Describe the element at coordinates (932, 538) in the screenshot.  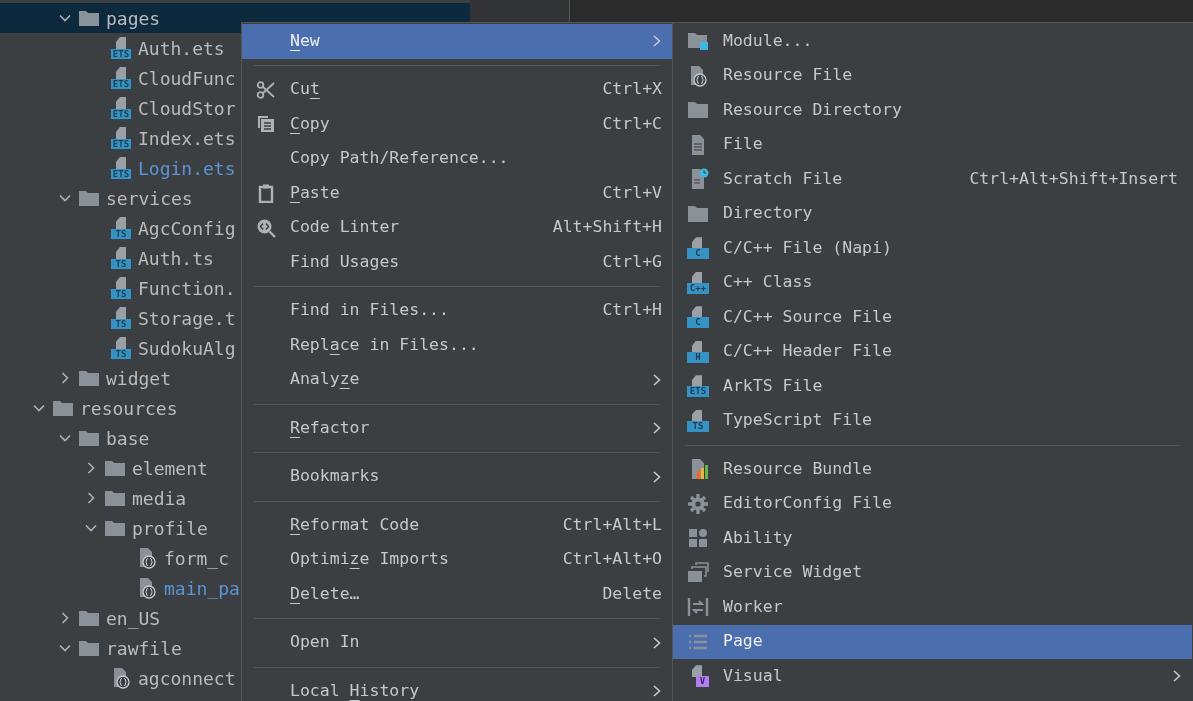
I see `menu-item: Ability` at that location.